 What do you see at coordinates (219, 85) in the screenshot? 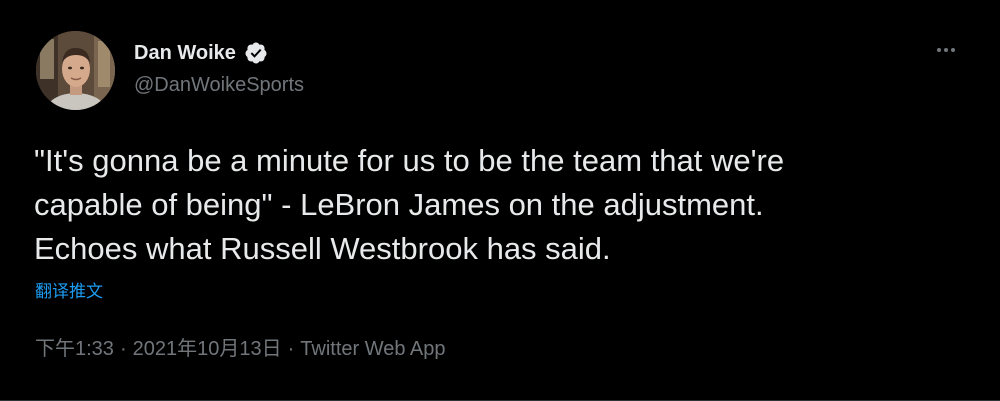
I see `author-handle: @DanWoikeSports` at bounding box center [219, 85].